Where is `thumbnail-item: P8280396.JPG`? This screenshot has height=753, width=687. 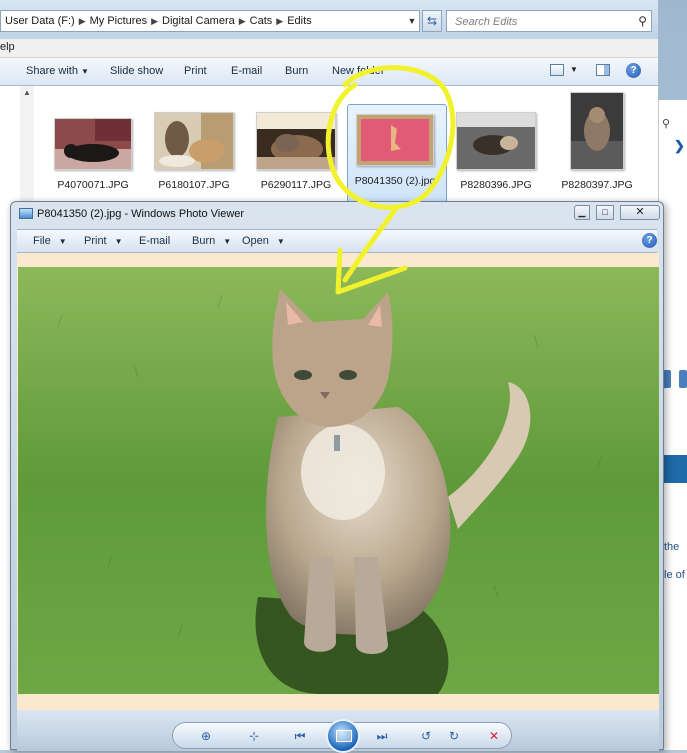 thumbnail-item: P8280396.JPG is located at coordinates (496, 151).